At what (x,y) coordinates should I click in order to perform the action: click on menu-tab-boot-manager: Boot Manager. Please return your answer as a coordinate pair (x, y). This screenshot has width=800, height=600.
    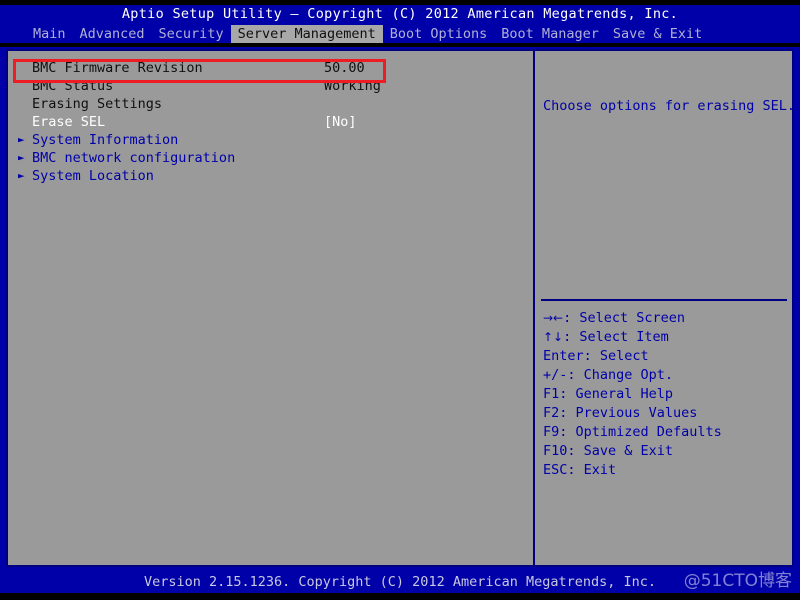
    Looking at the image, I should click on (550, 34).